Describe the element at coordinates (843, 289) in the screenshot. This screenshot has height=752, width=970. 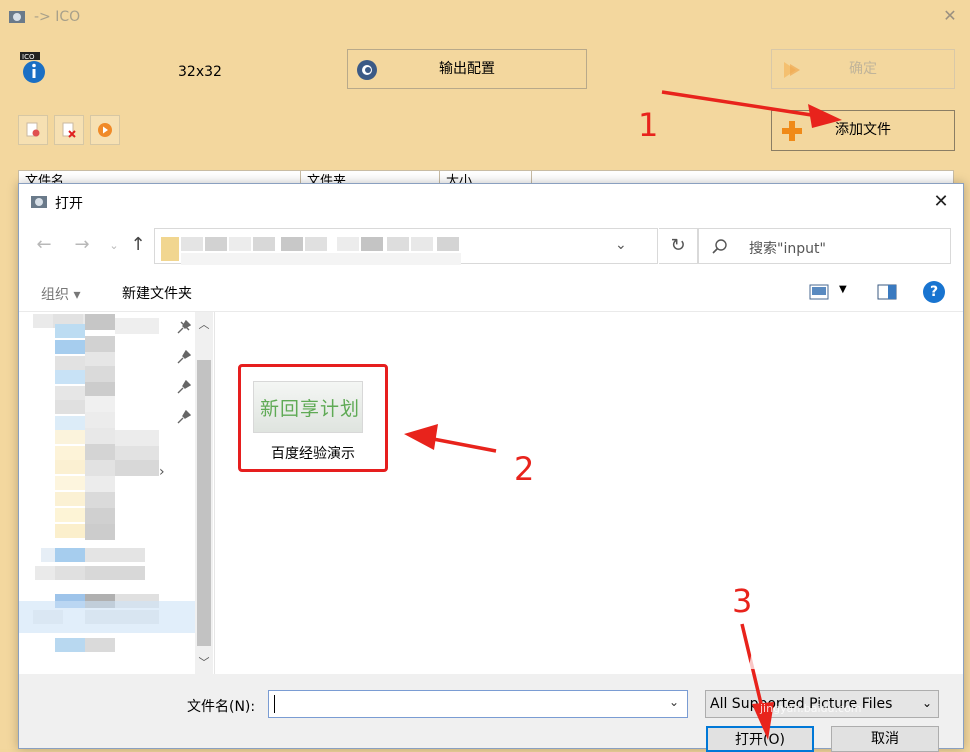
I see `view-options-icon: ▼` at that location.